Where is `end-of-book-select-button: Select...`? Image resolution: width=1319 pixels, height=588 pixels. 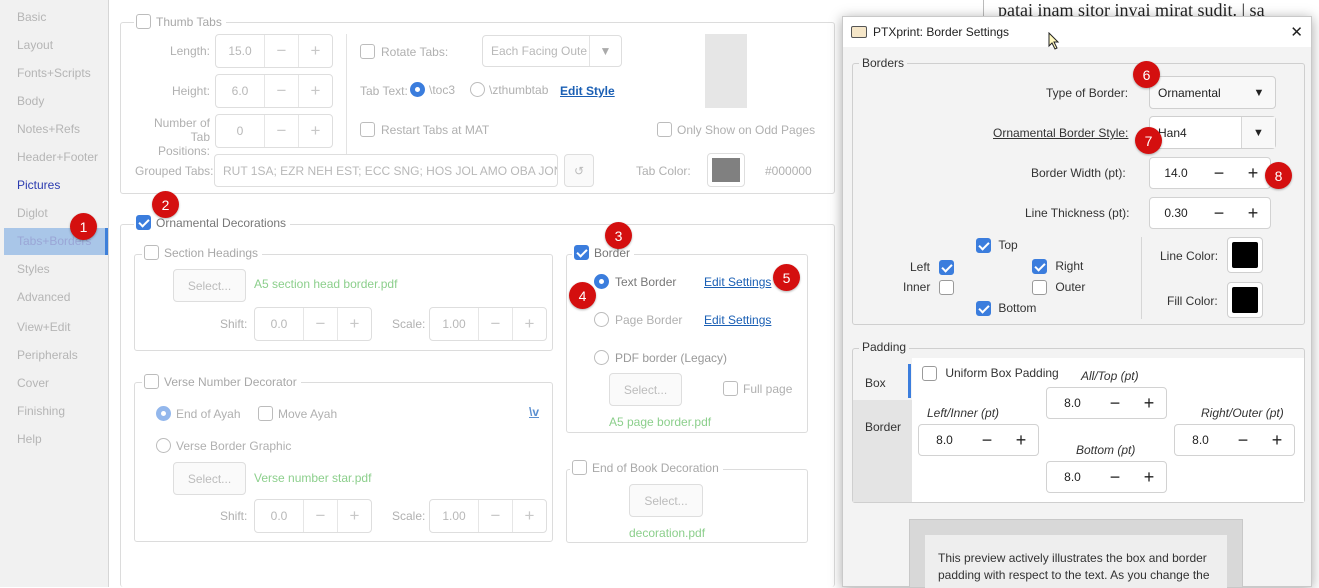 end-of-book-select-button: Select... is located at coordinates (666, 500).